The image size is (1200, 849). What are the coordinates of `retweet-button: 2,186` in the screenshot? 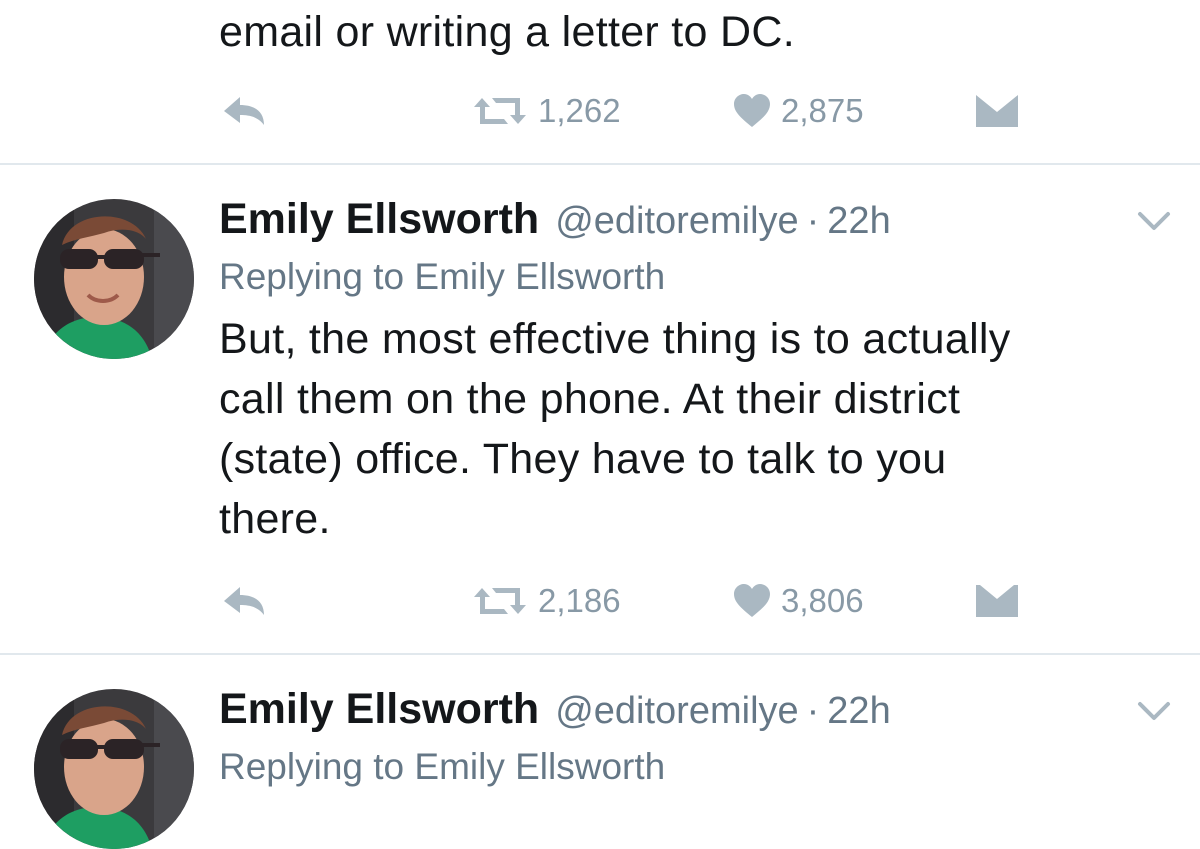 It's located at (546, 601).